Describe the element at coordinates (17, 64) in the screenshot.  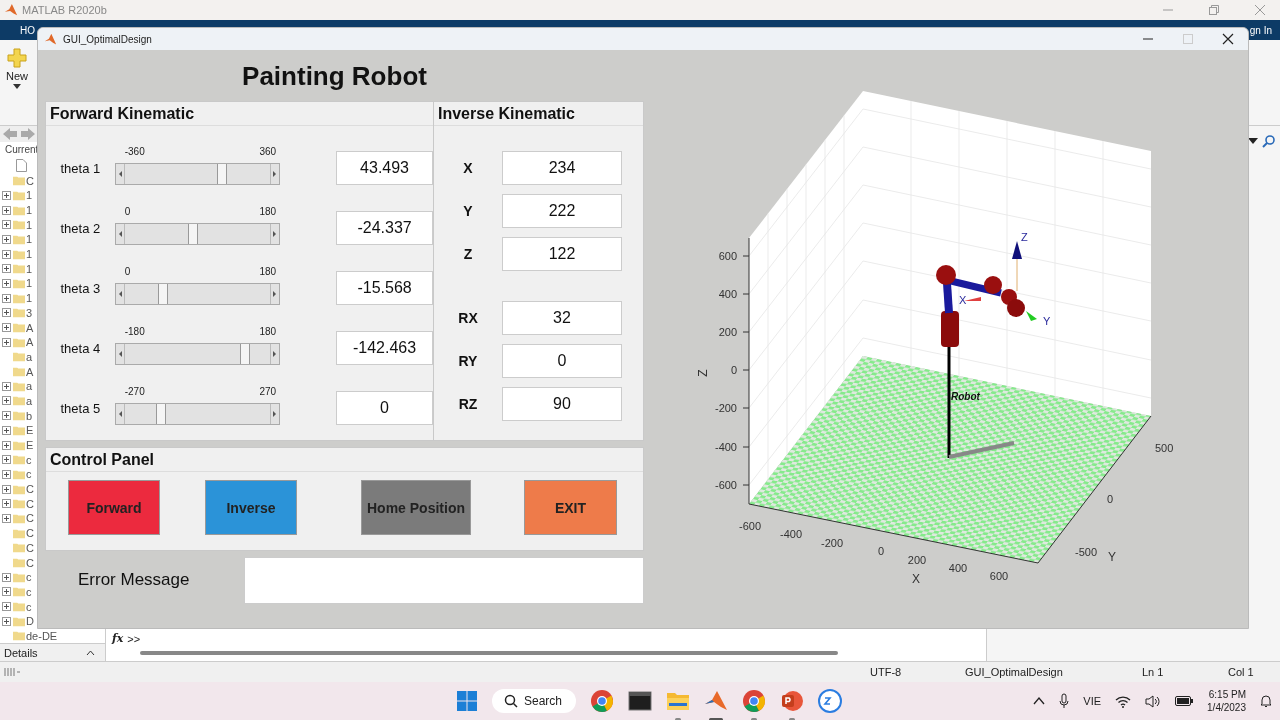
I see `new-button: New` at that location.